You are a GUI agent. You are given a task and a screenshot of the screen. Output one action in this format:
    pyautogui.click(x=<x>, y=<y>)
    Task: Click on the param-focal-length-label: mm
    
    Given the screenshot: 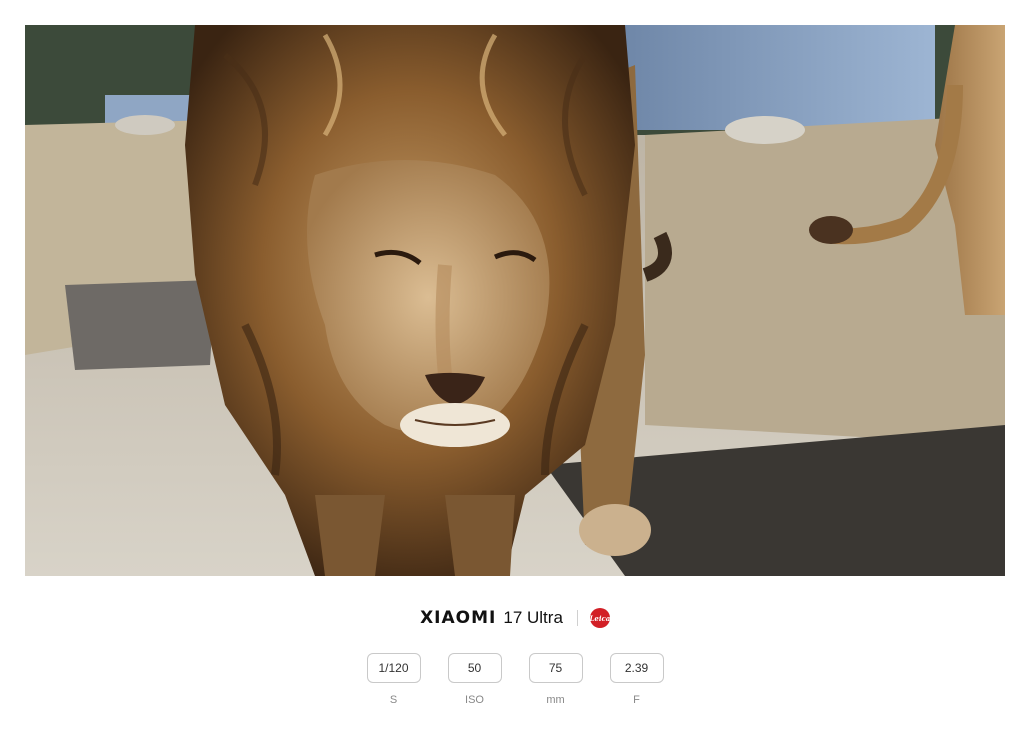 What is the action you would take?
    pyautogui.click(x=555, y=700)
    